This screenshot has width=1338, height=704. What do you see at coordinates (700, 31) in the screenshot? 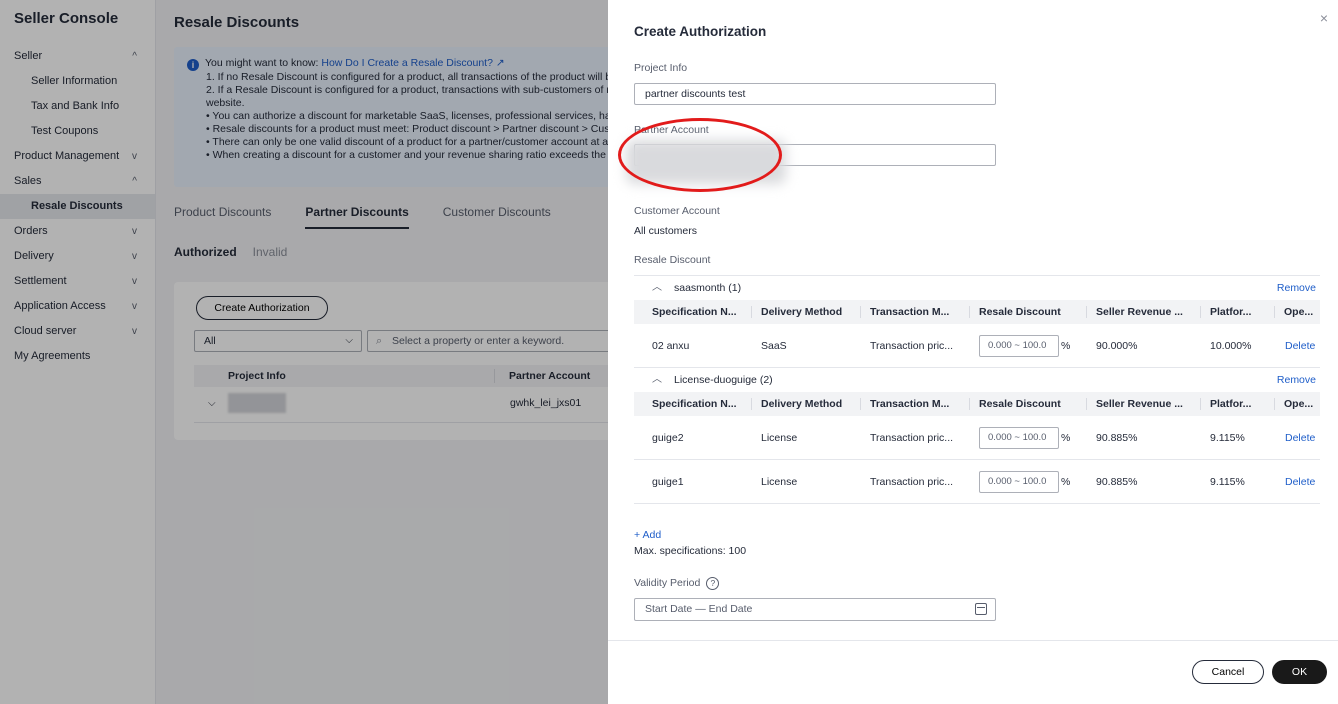
I see `drawer-title: Create Authorization` at bounding box center [700, 31].